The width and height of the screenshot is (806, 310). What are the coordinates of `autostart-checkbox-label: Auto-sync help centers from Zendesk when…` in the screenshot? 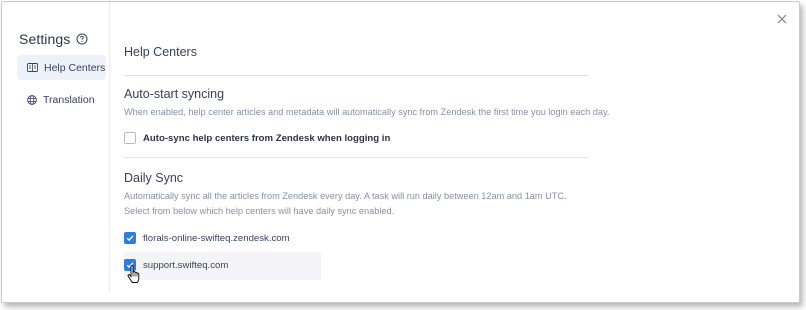 It's located at (267, 138).